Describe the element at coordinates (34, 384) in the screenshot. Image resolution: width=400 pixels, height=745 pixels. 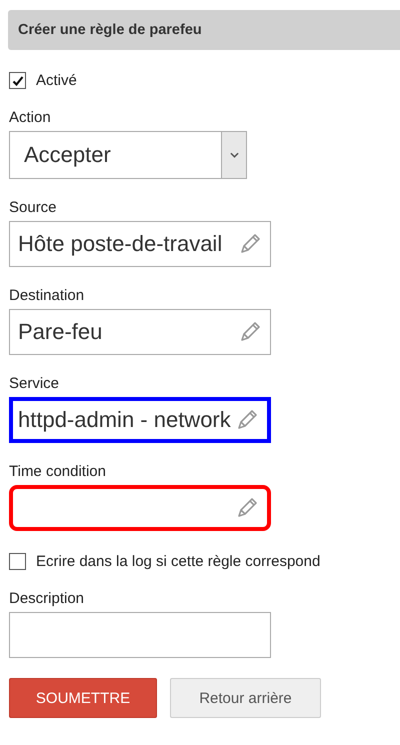
I see `field-label: Service` at that location.